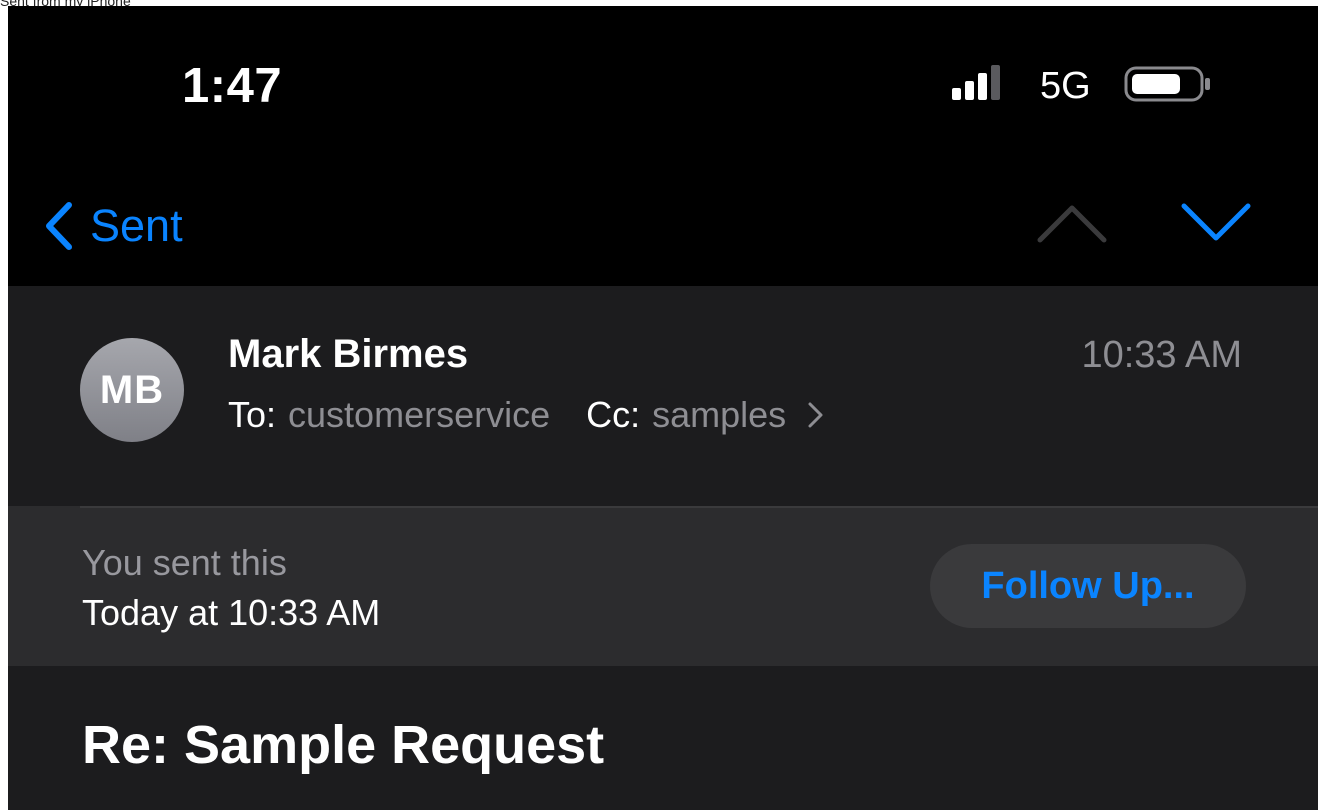 This screenshot has width=1318, height=810. What do you see at coordinates (1072, 222) in the screenshot?
I see `chevron-up-icon` at bounding box center [1072, 222].